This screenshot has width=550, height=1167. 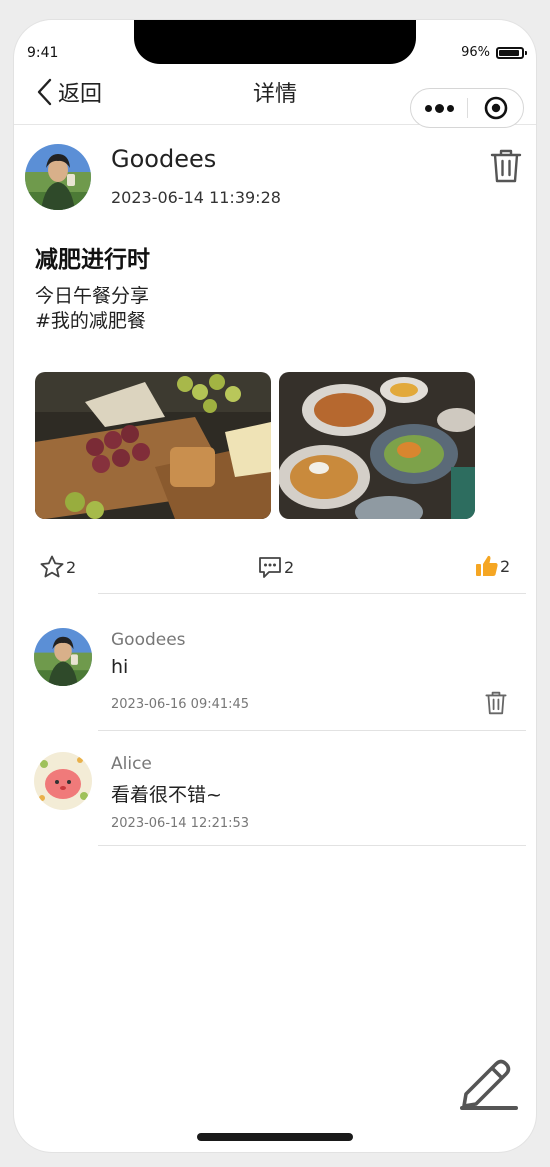 I want to click on write-comment-button, so click(x=489, y=1083).